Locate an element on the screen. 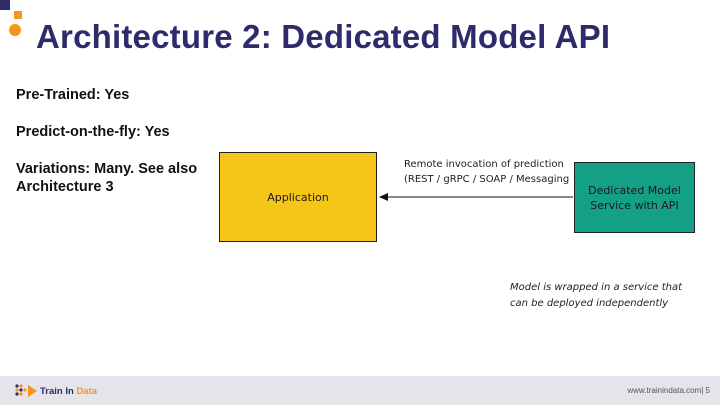 This screenshot has width=720, height=405. train-in-data-logo: Train In Data is located at coordinates (55, 391).